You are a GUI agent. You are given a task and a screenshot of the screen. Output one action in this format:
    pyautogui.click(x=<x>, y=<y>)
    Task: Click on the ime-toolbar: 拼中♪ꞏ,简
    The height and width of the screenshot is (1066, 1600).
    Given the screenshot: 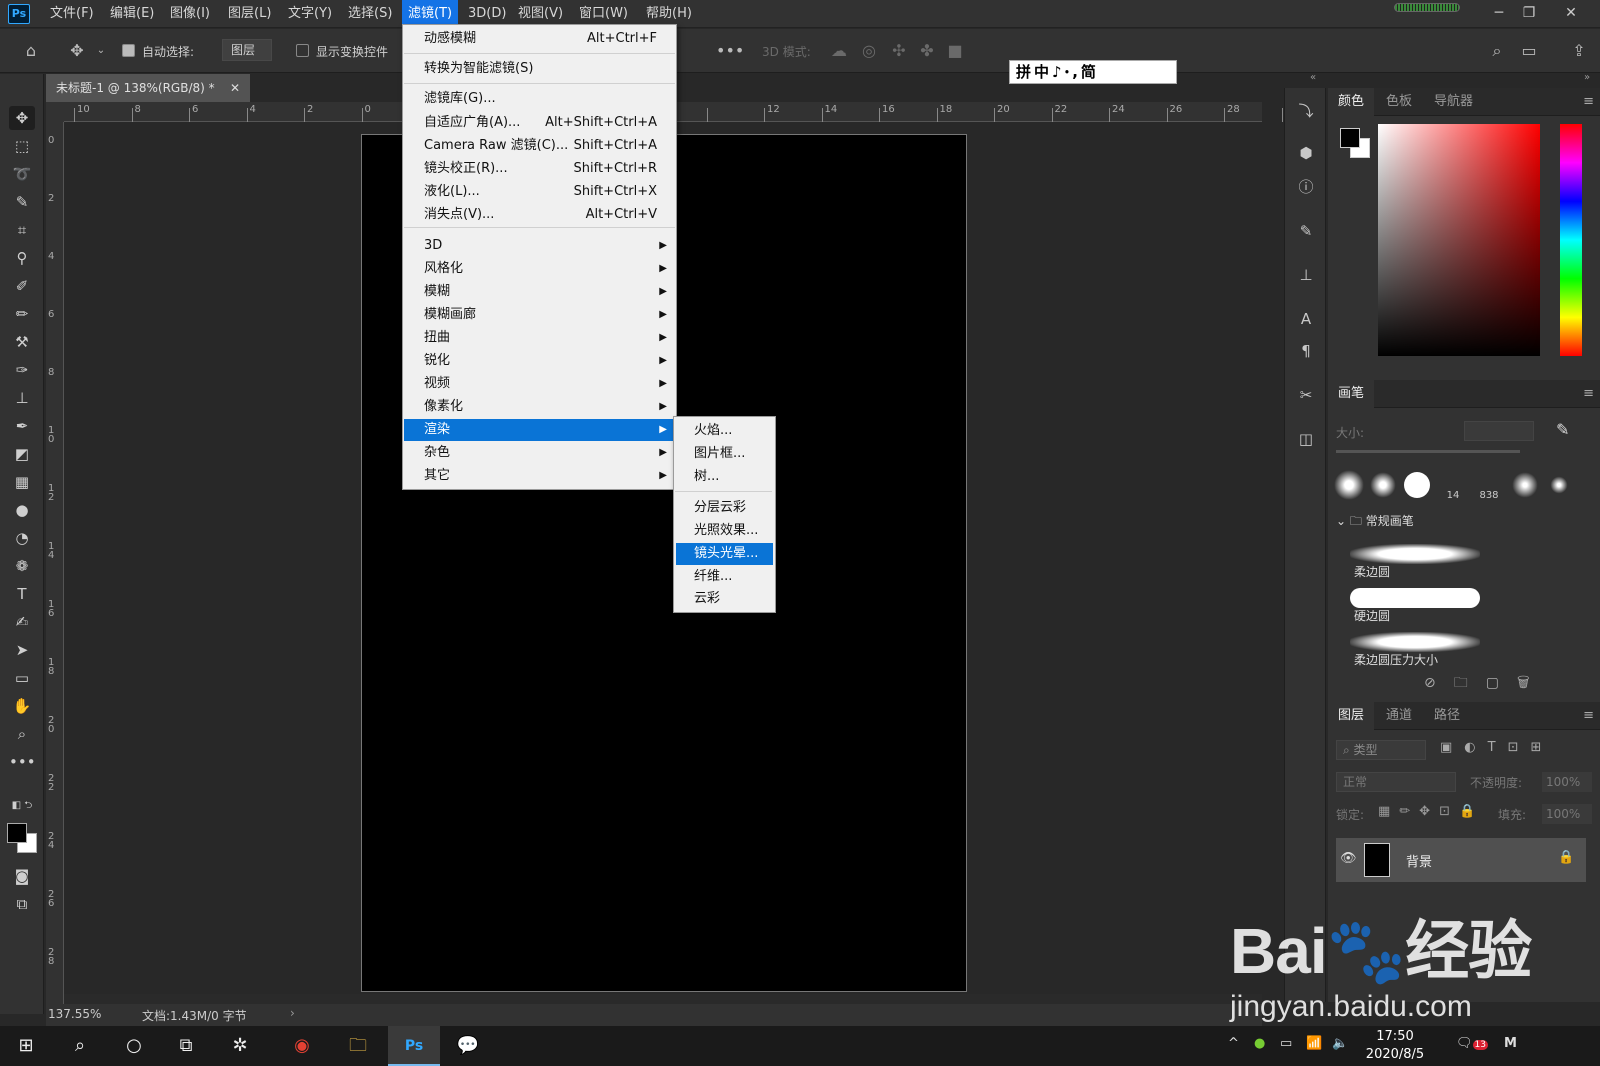 What is the action you would take?
    pyautogui.click(x=1093, y=72)
    